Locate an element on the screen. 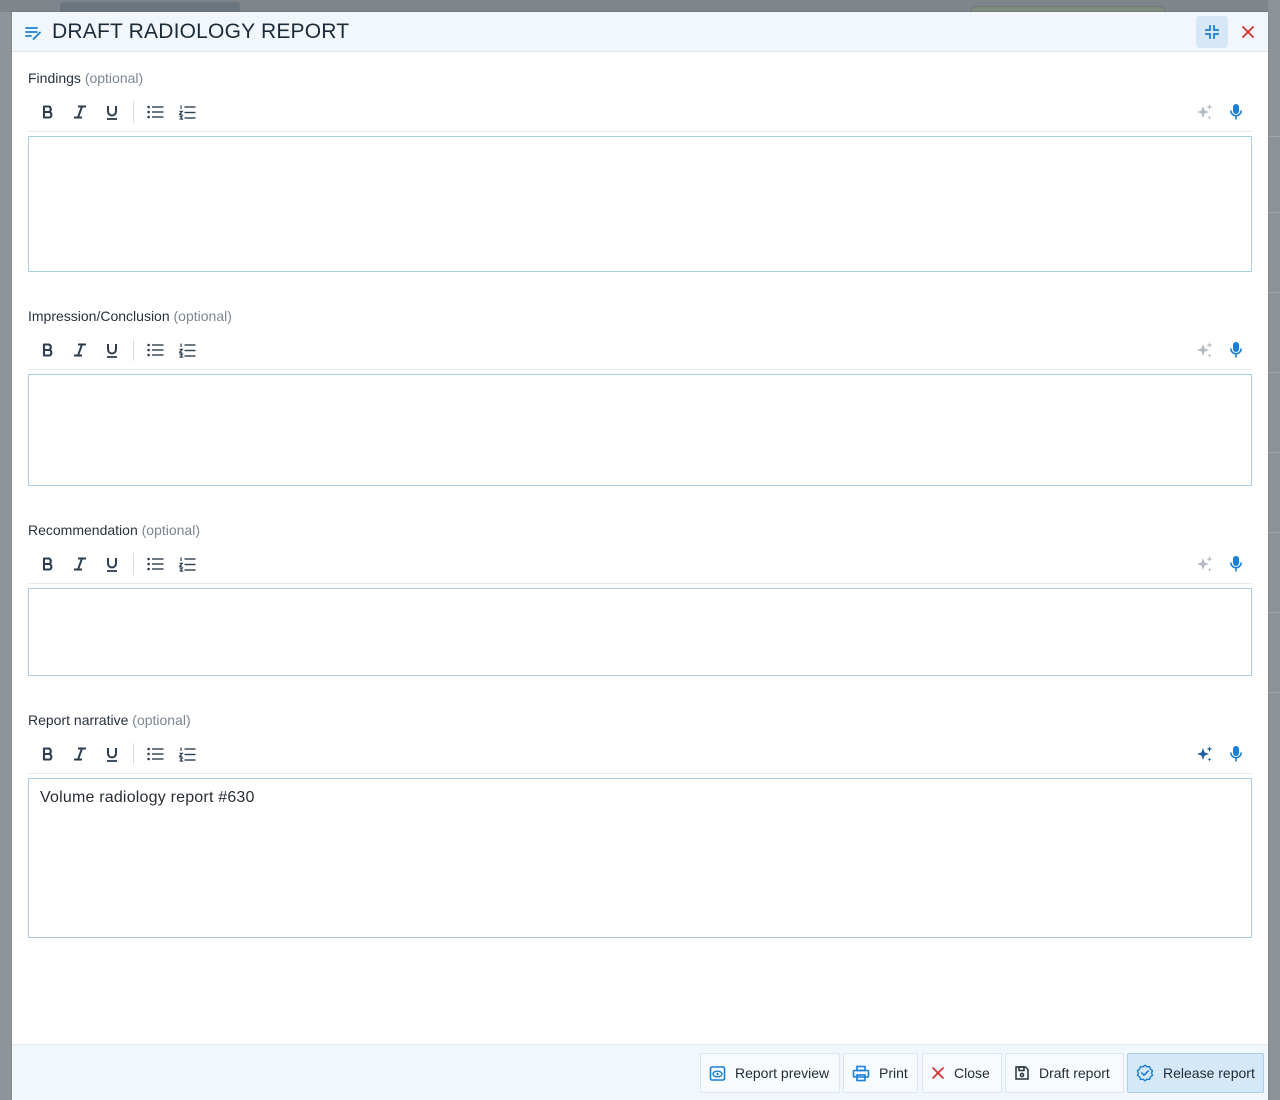  backdrop-right-edge is located at coordinates (1274, 550).